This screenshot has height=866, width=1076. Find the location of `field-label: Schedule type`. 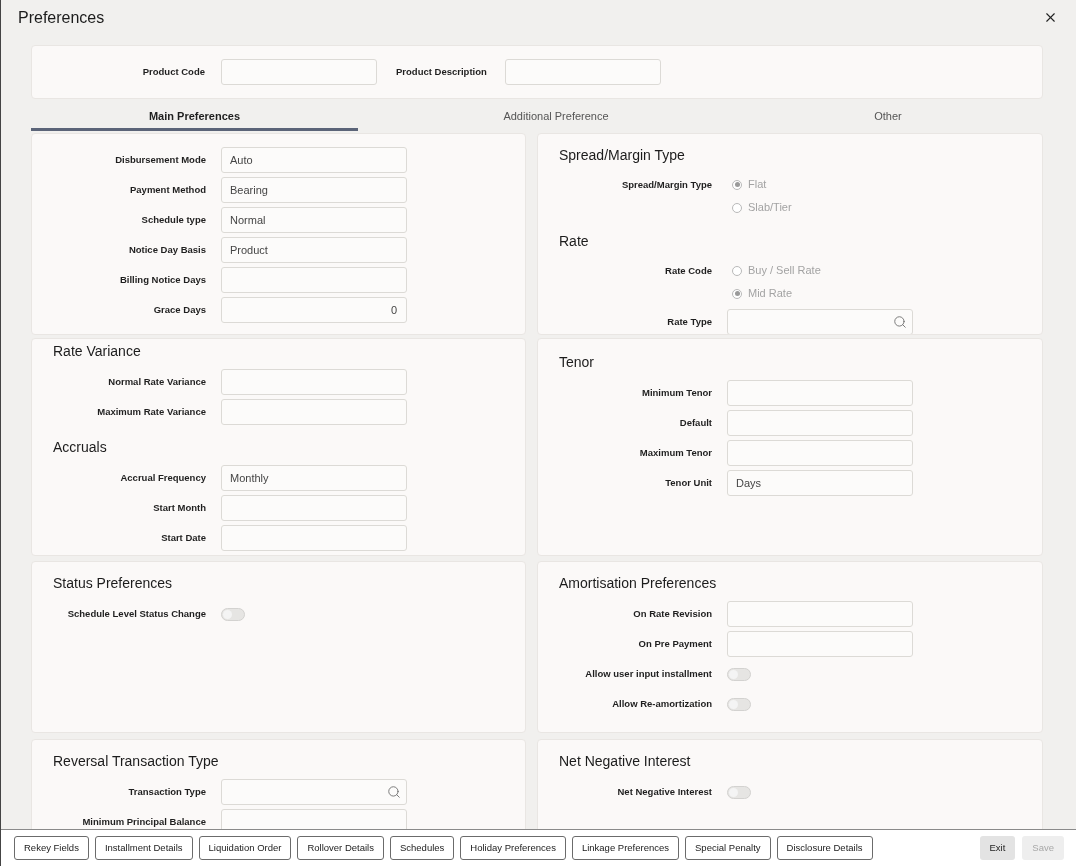

field-label: Schedule type is located at coordinates (173, 220).